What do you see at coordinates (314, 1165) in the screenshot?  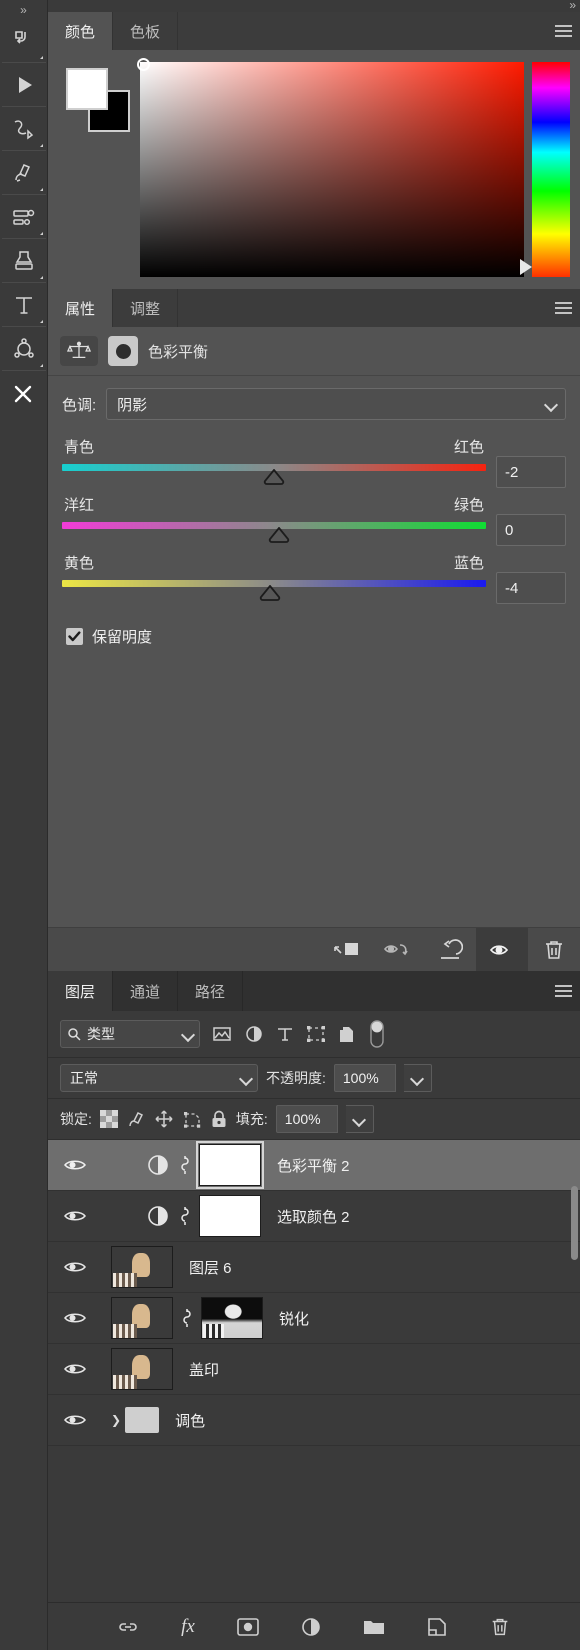 I see `layer-row: 色彩平衡 2` at bounding box center [314, 1165].